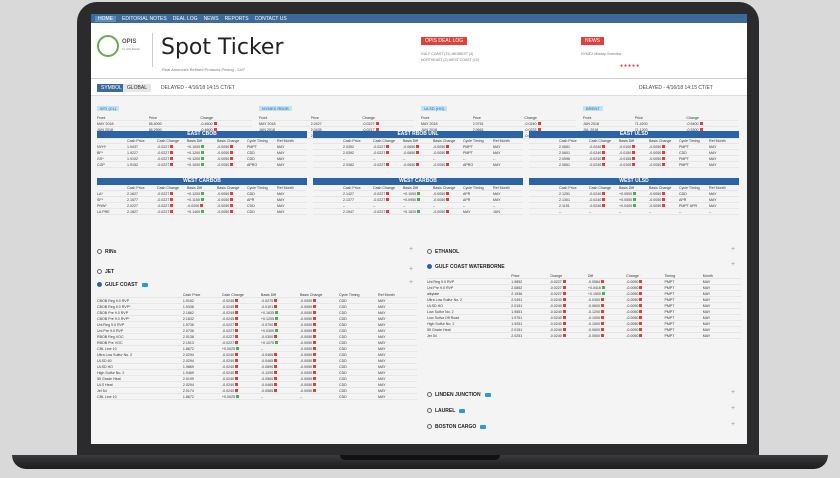 The width and height of the screenshot is (840, 478). I want to click on futures-label: NYMEX RBOB, so click(275, 108).